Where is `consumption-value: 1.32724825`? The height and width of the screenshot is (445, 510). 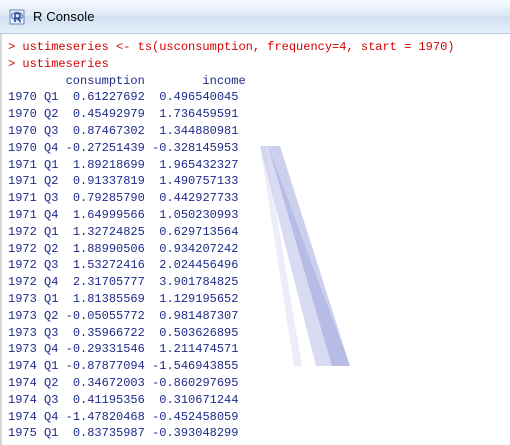 consumption-value: 1.32724825 is located at coordinates (105, 231).